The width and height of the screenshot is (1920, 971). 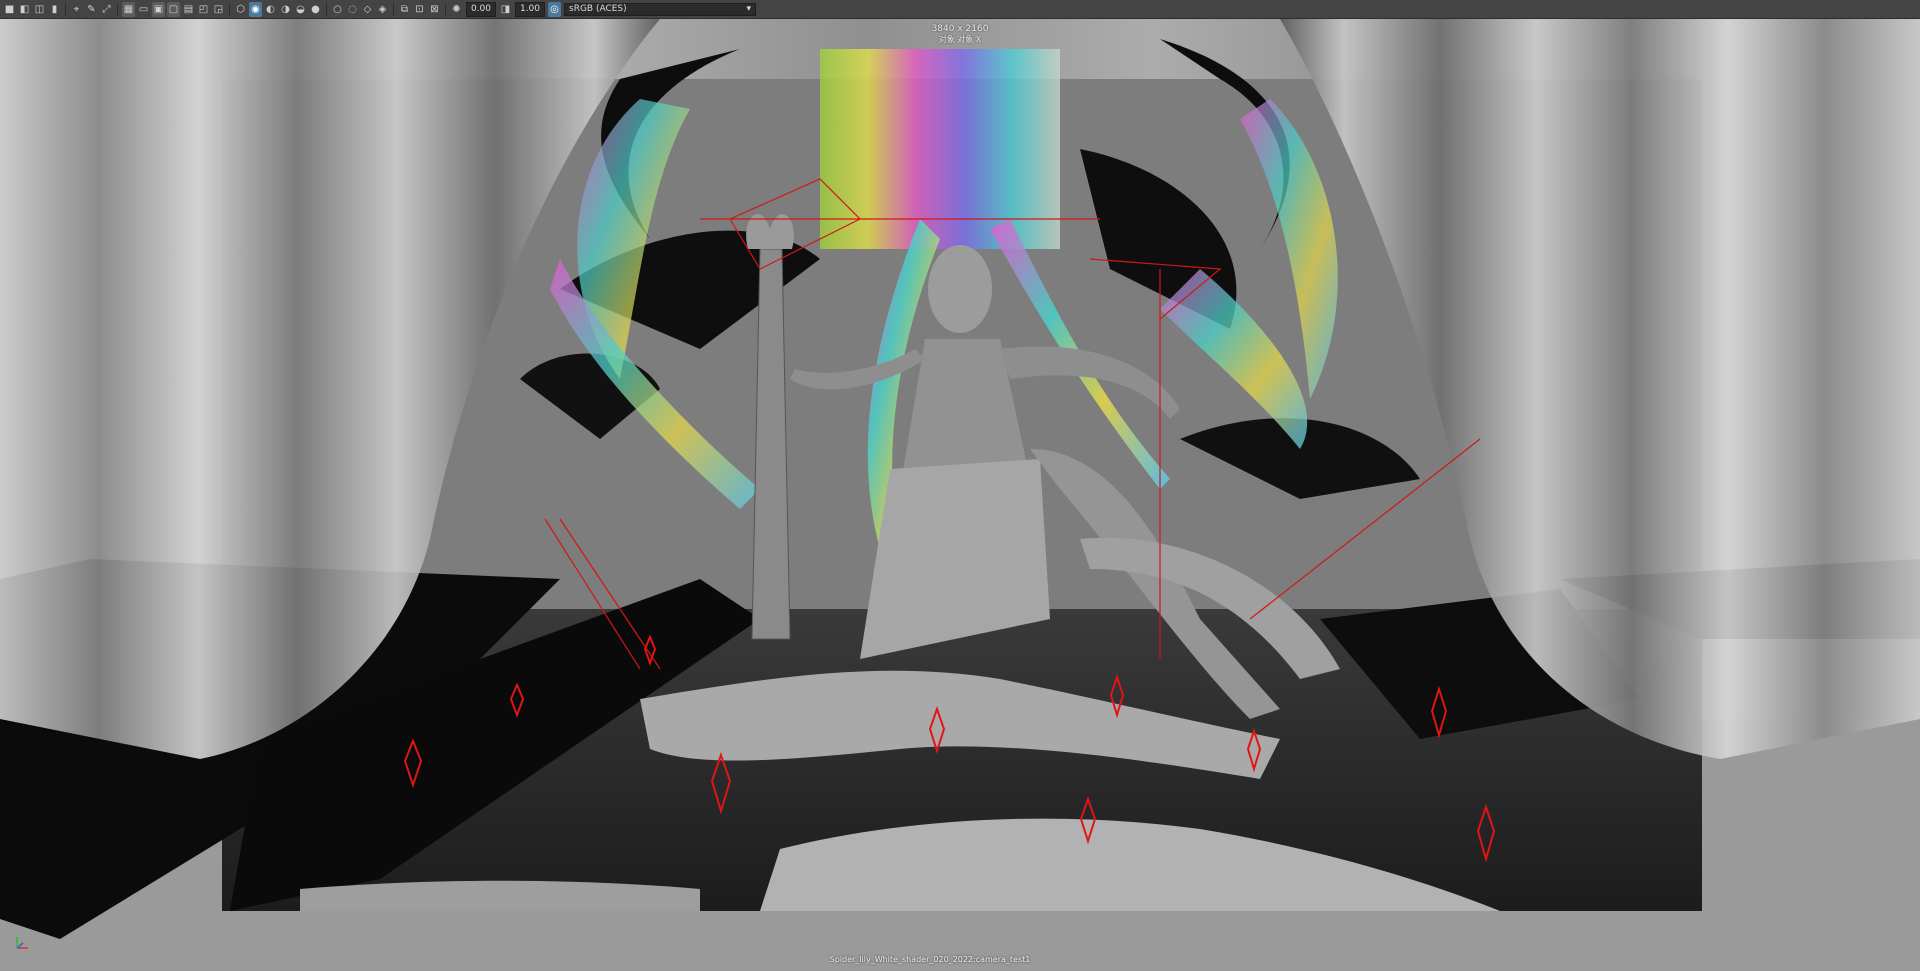 What do you see at coordinates (367, 9) in the screenshot?
I see `isolate-icon: ◇` at bounding box center [367, 9].